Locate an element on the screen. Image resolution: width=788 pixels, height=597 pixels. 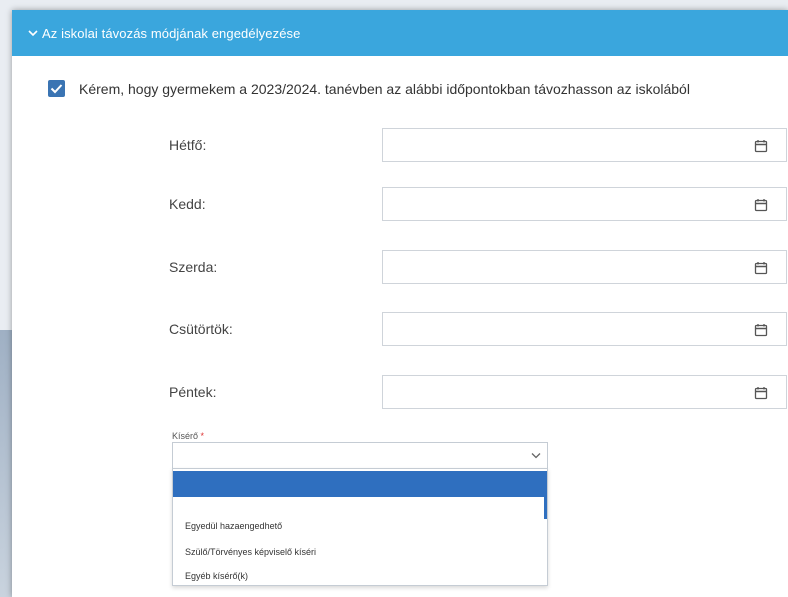
dropdown-option: Szülő/Törvényes képviselő kíséri is located at coordinates (250, 552).